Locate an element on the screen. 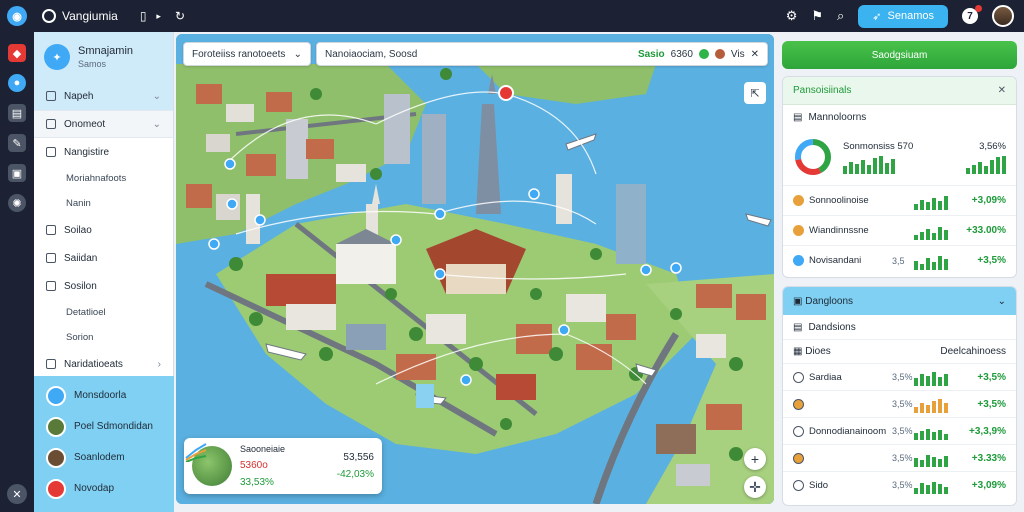 This screenshot has width=1024, height=512. cog-icon: ✺ is located at coordinates (17, 203).